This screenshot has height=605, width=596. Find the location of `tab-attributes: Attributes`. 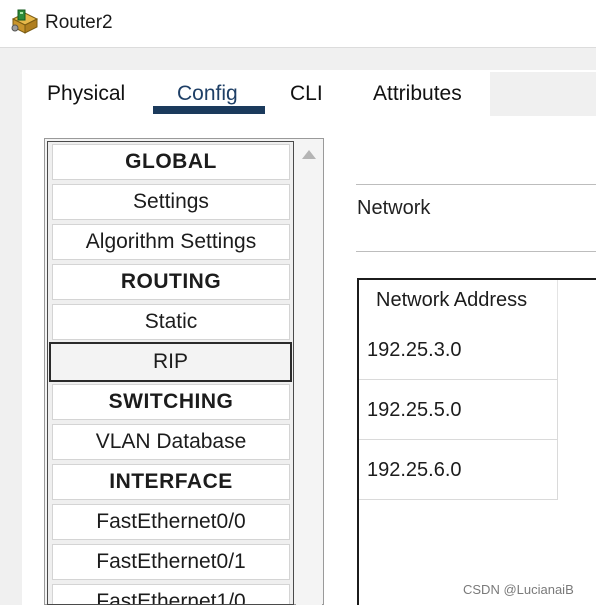

tab-attributes: Attributes is located at coordinates (417, 94).